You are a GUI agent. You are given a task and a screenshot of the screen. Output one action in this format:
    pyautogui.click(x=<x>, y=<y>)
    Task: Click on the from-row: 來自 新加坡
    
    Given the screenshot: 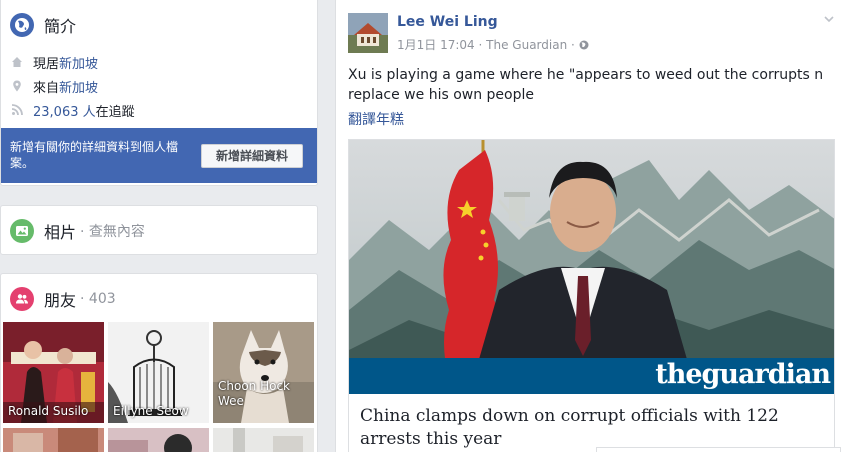 What is the action you would take?
    pyautogui.click(x=159, y=86)
    